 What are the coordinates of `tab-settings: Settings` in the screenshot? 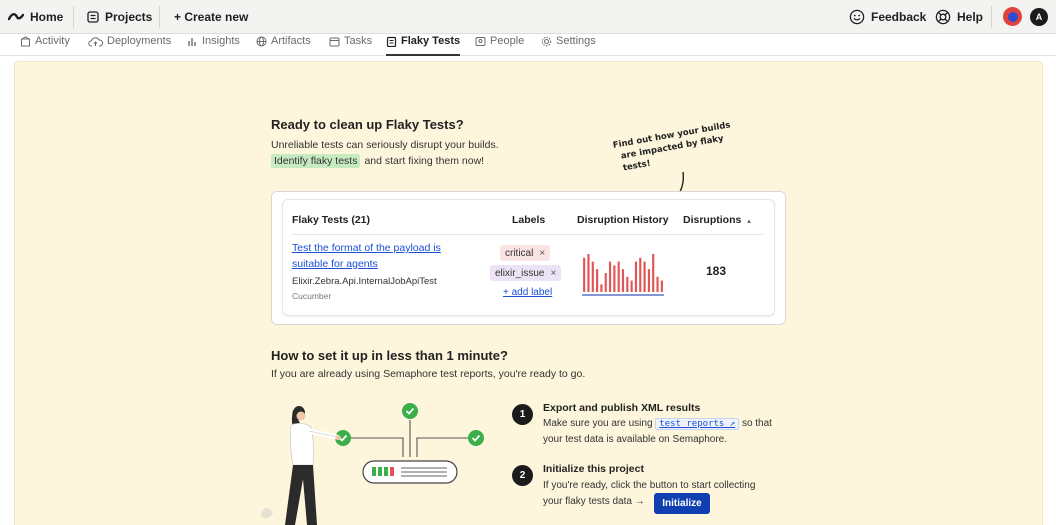 It's located at (568, 45).